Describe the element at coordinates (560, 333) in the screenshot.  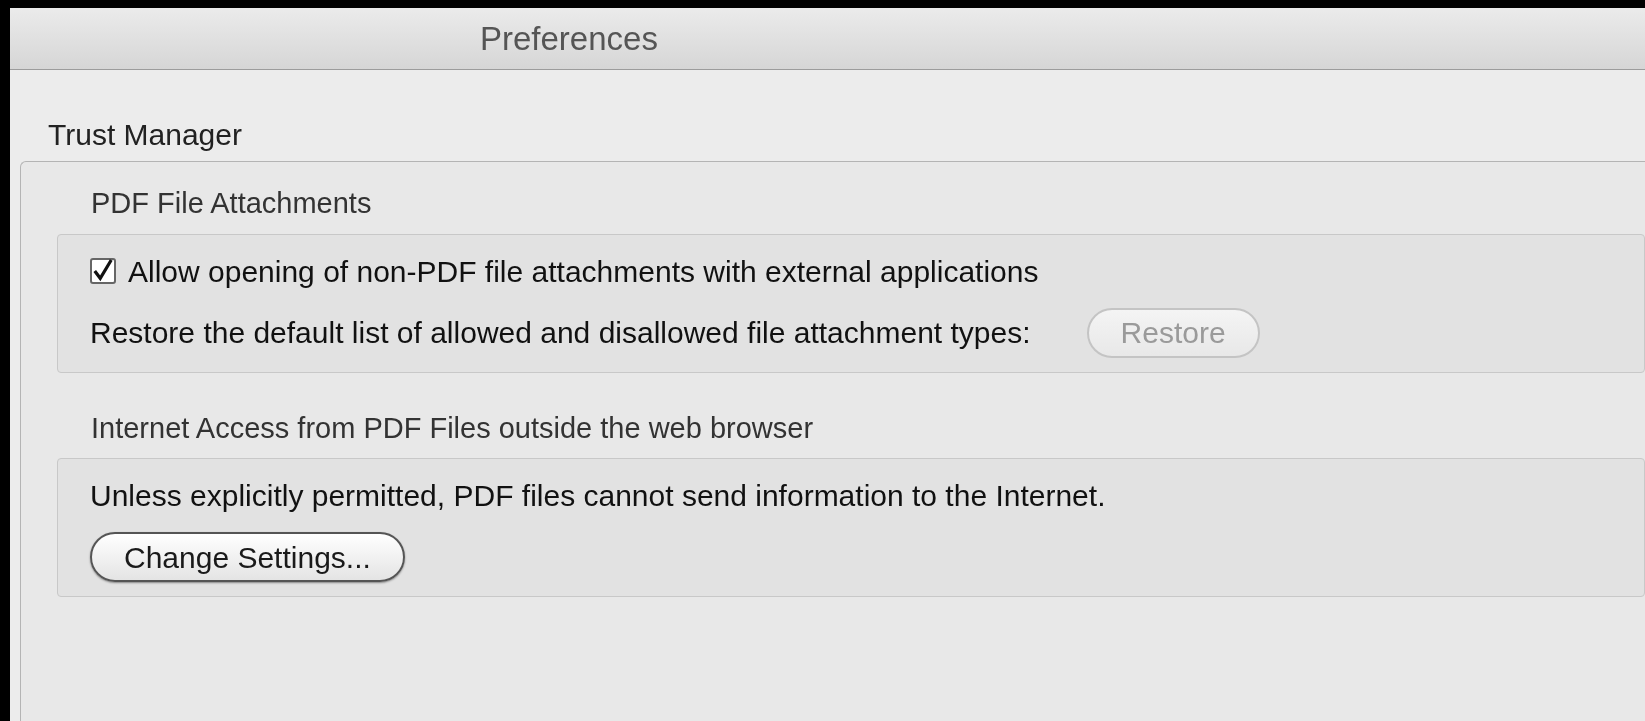
I see `restore-label: Restore the default list of allowed and disallowed file attachment types:` at that location.